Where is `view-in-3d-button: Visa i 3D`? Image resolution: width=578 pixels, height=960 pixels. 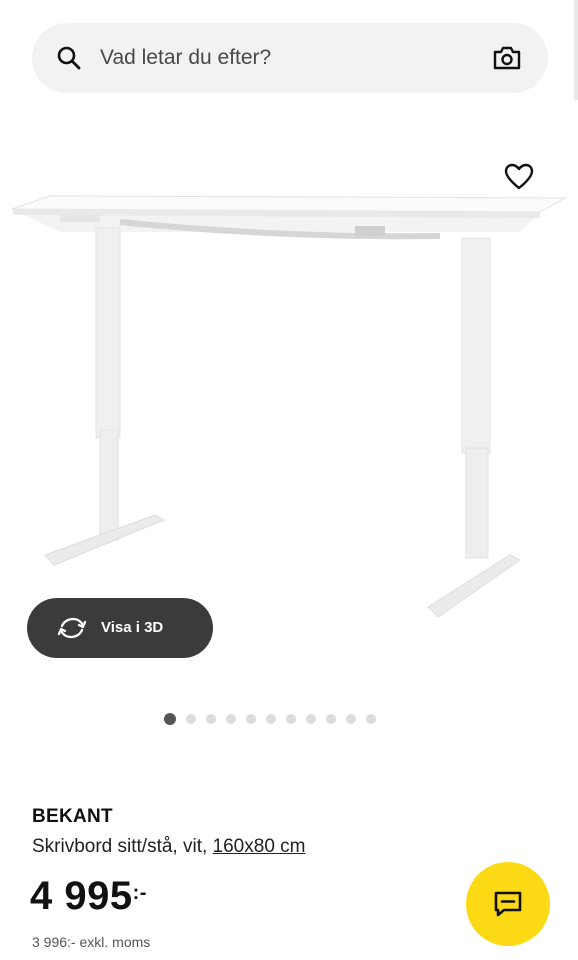
view-in-3d-button: Visa i 3D is located at coordinates (120, 628).